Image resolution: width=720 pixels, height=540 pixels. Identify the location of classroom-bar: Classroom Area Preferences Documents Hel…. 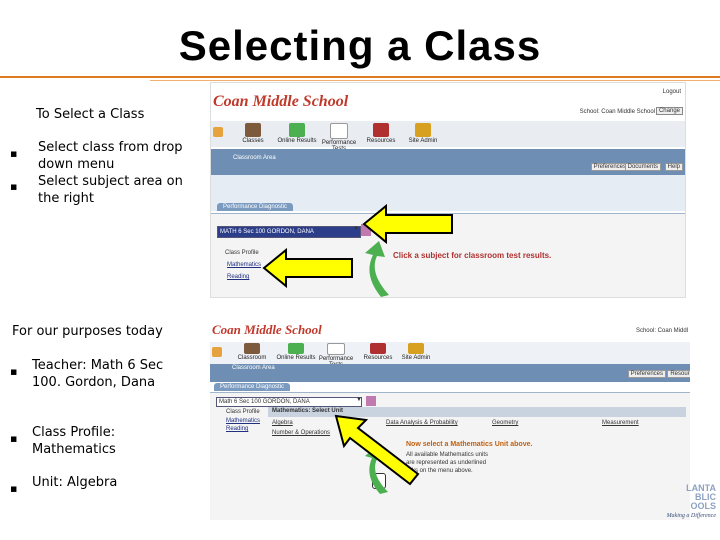
(448, 162).